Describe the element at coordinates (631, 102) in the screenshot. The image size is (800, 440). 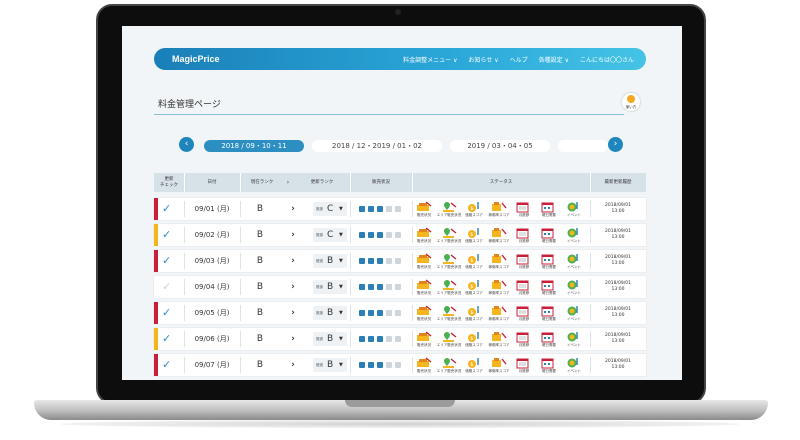
I see `help-button: 使い方` at that location.